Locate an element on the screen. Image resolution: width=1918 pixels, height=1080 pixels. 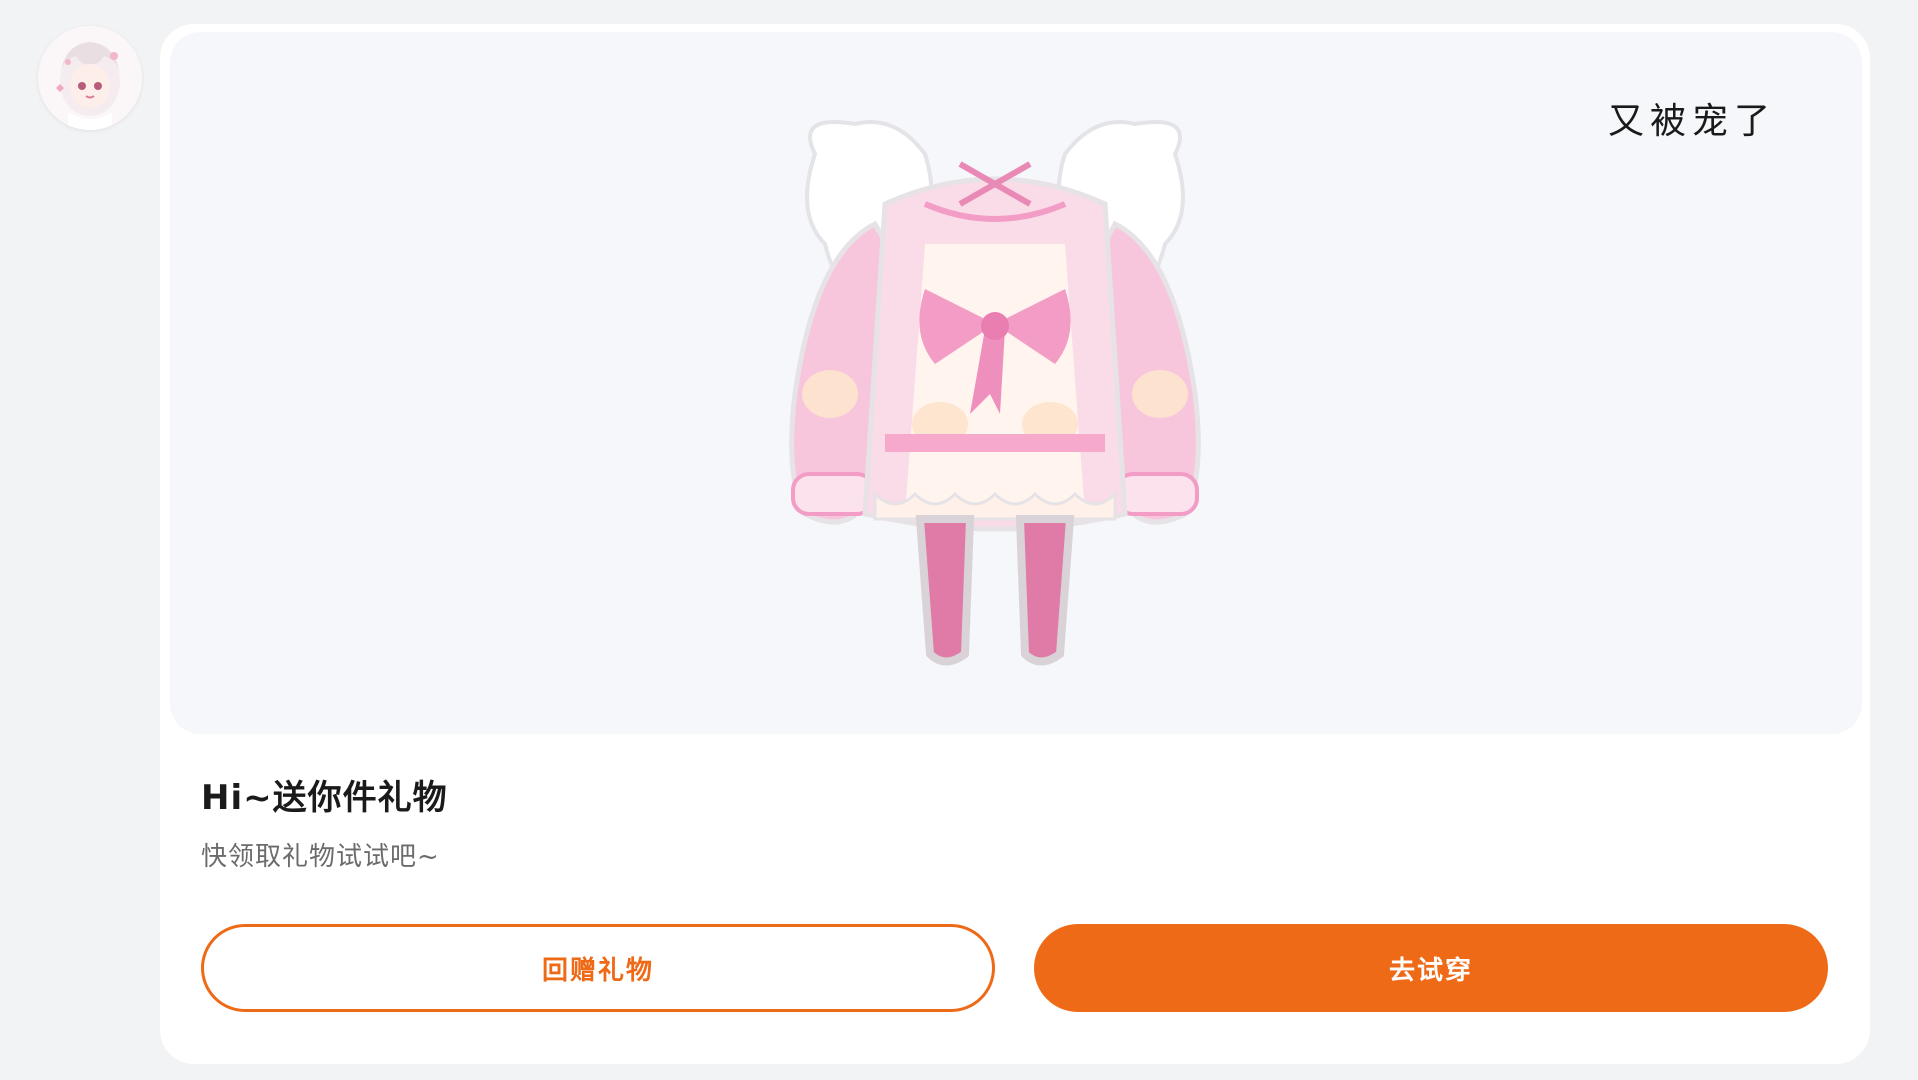
try-on-button-label: 去试穿 is located at coordinates (1430, 970).